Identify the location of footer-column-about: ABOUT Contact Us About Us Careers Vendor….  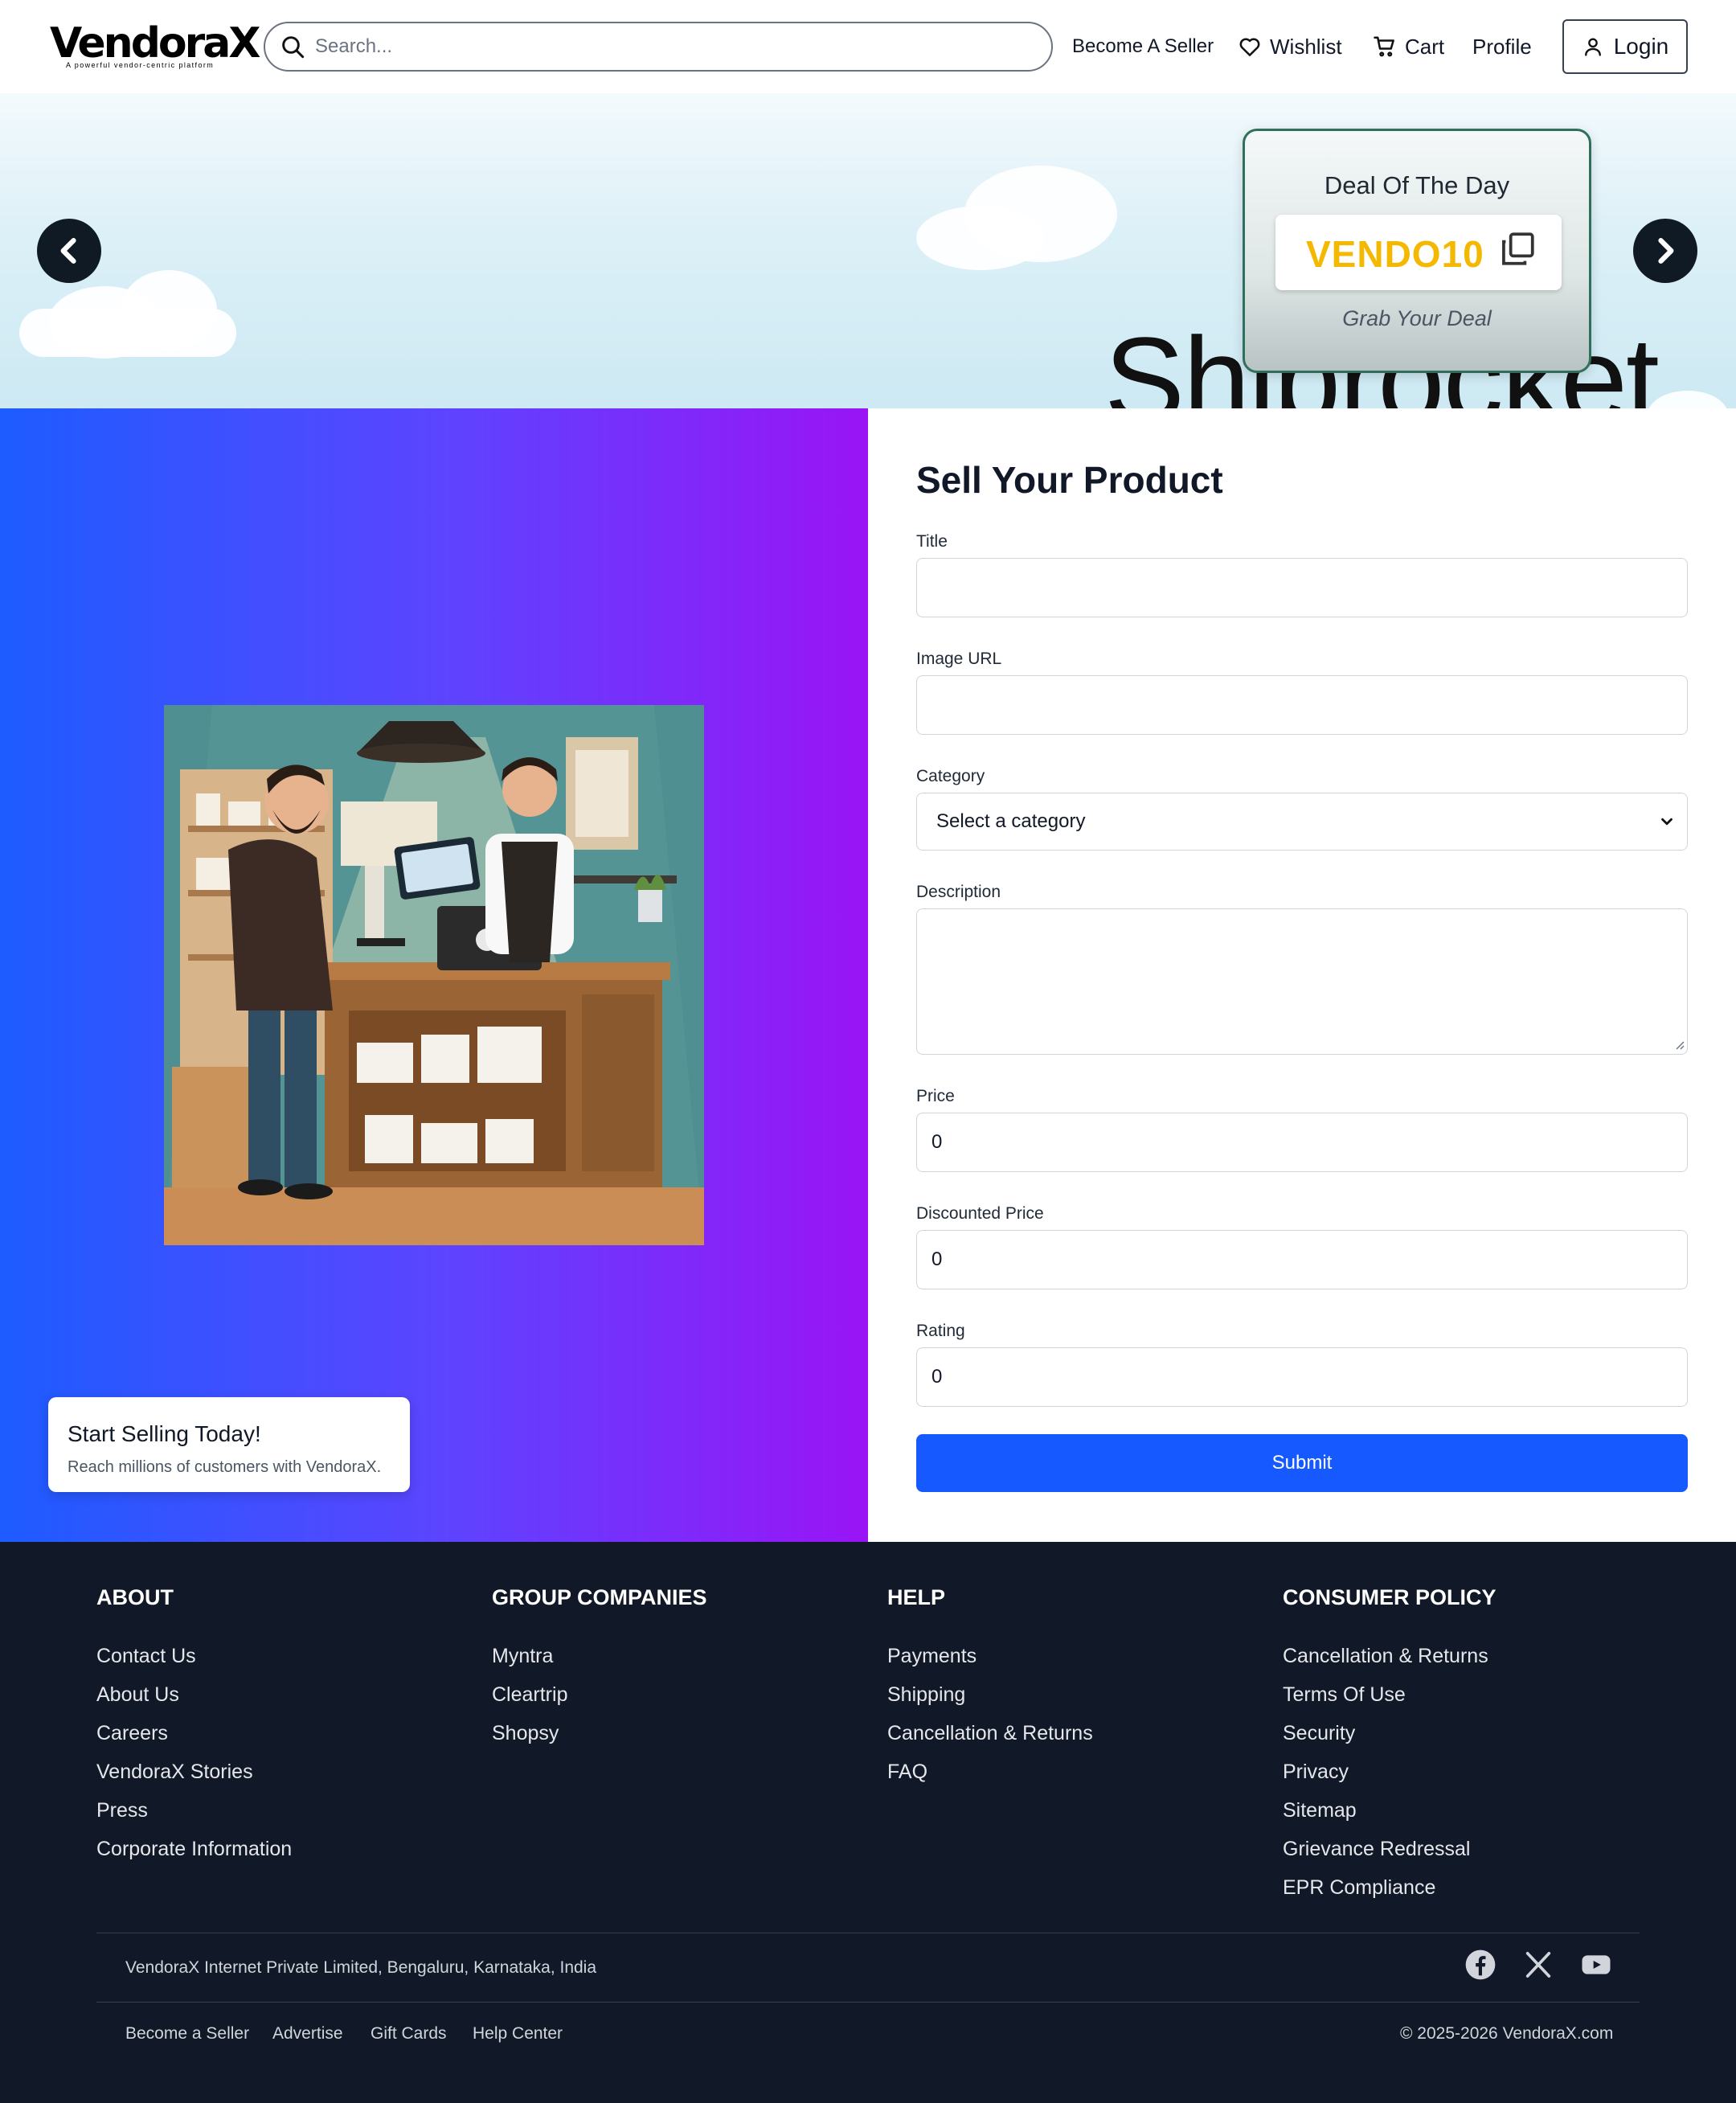
(194, 1726).